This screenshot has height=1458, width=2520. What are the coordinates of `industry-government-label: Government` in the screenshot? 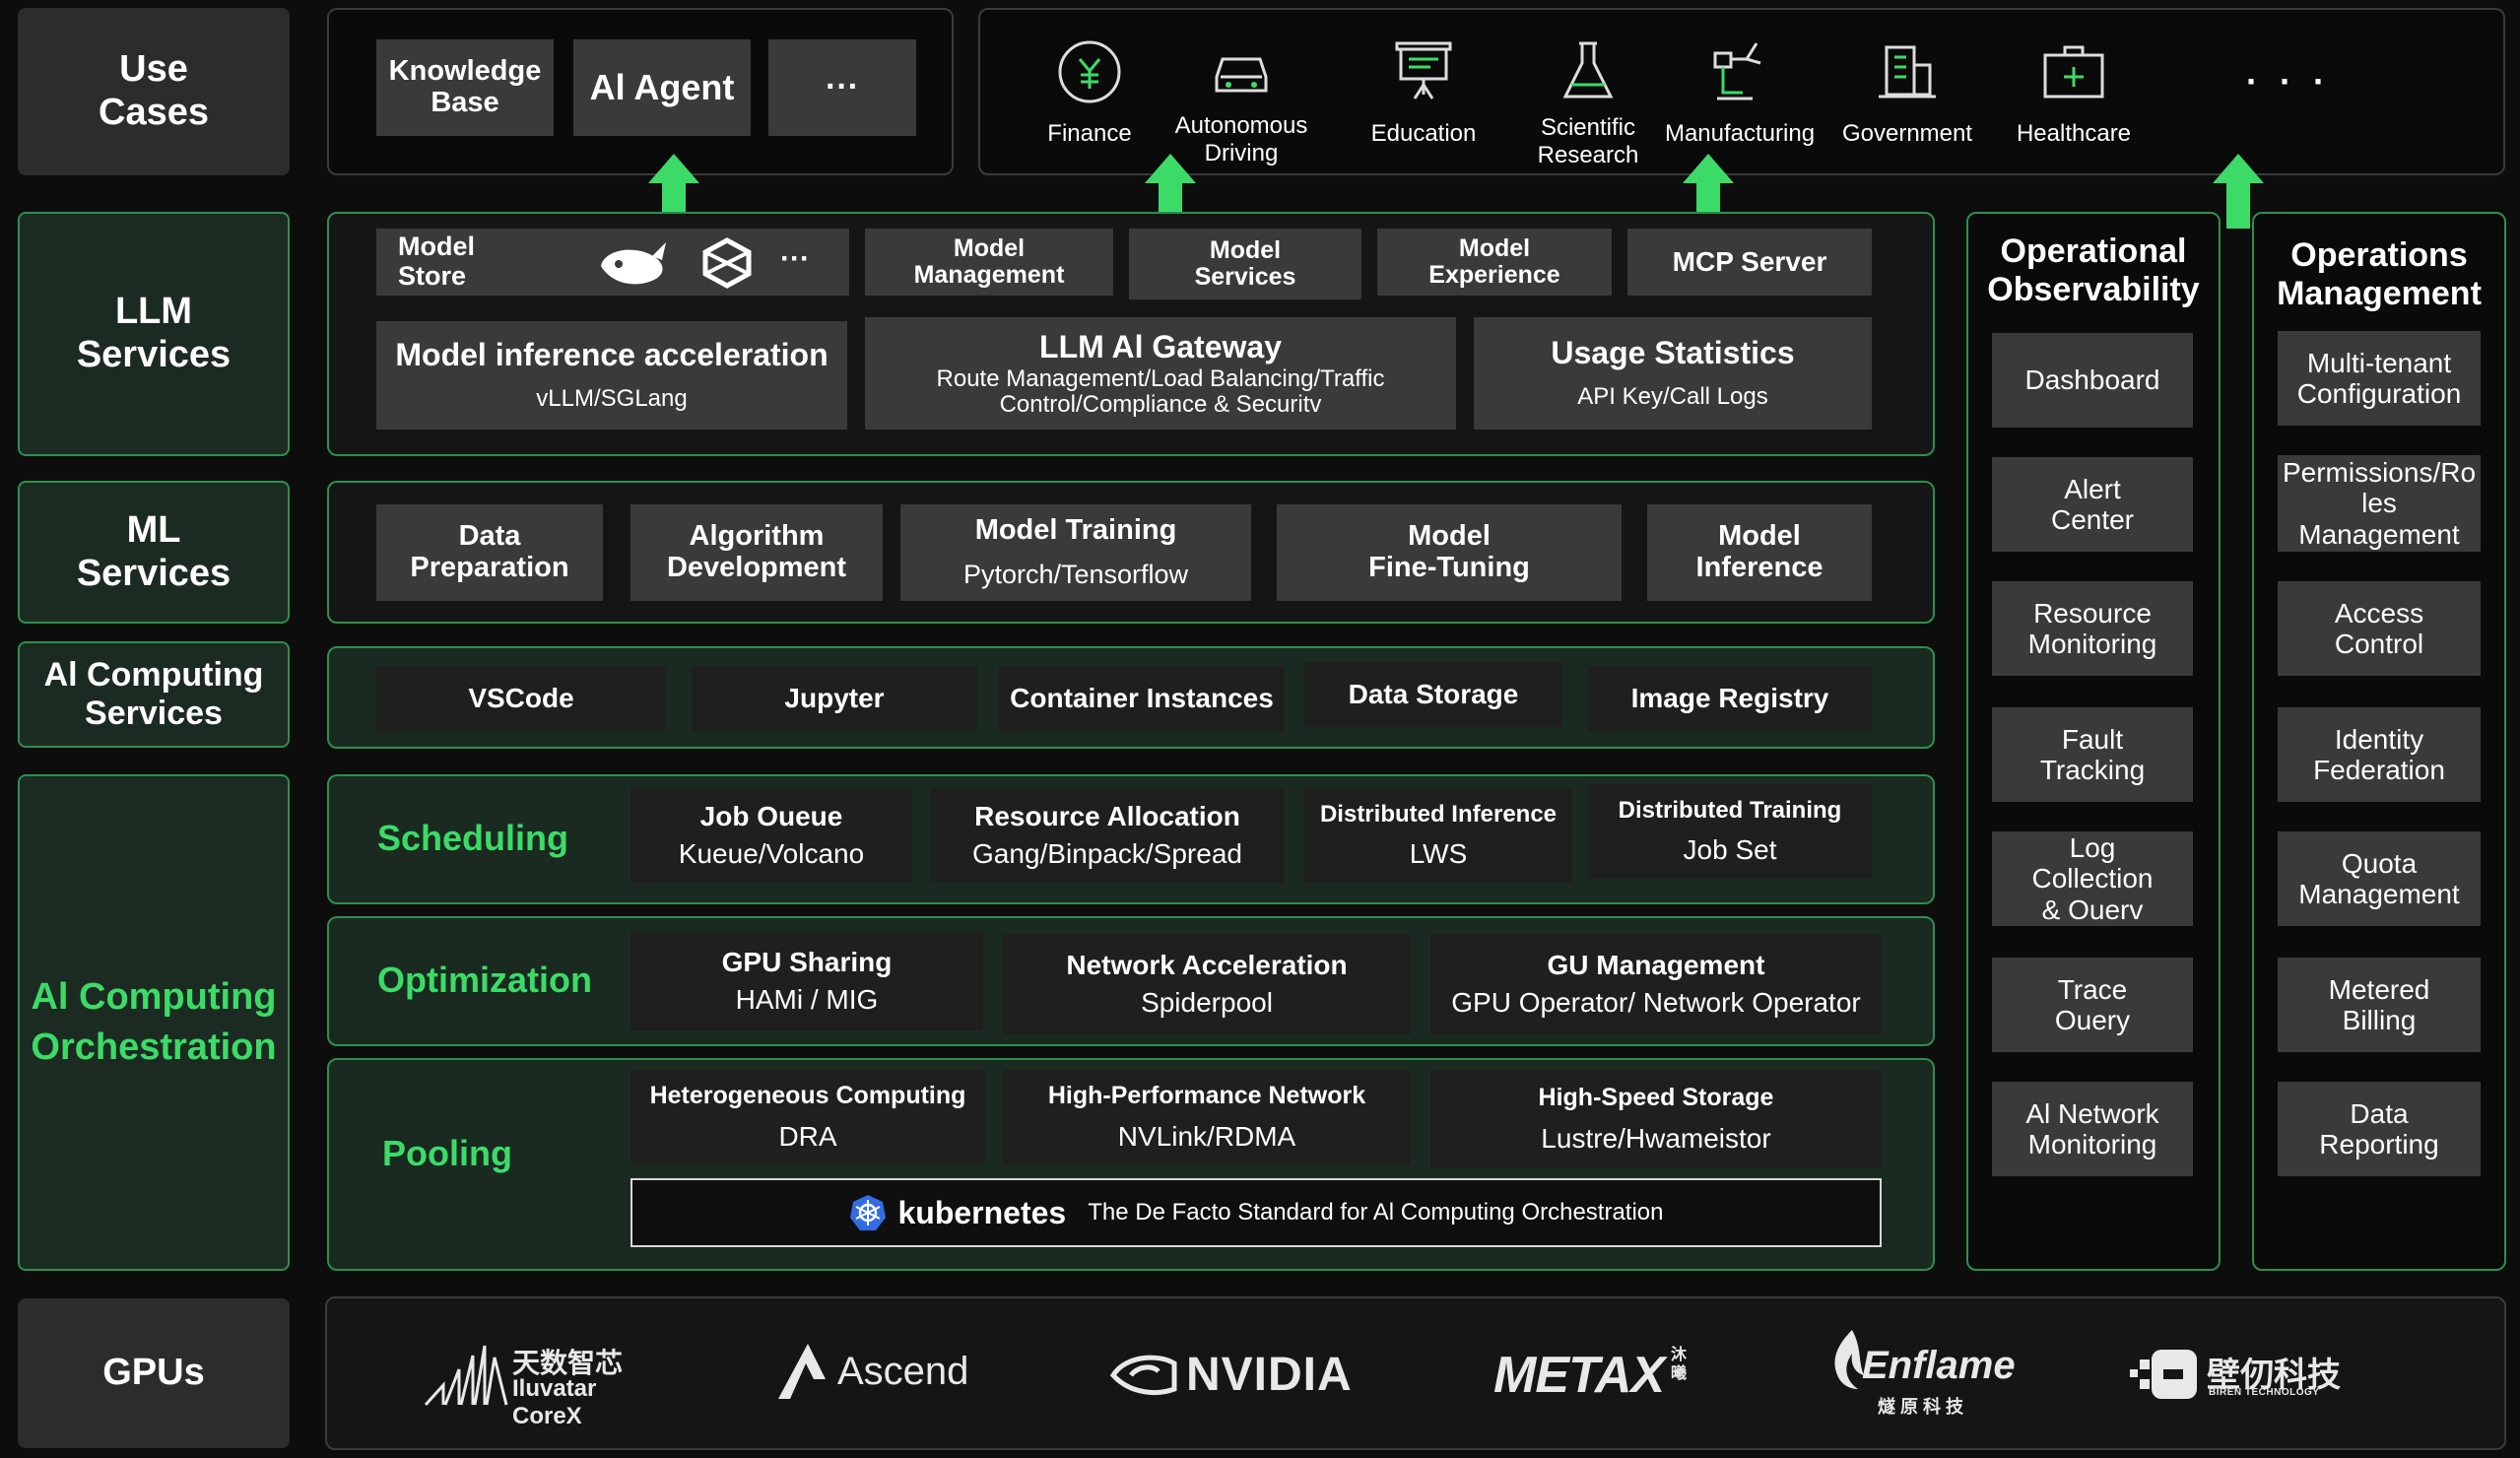 It's located at (1907, 133).